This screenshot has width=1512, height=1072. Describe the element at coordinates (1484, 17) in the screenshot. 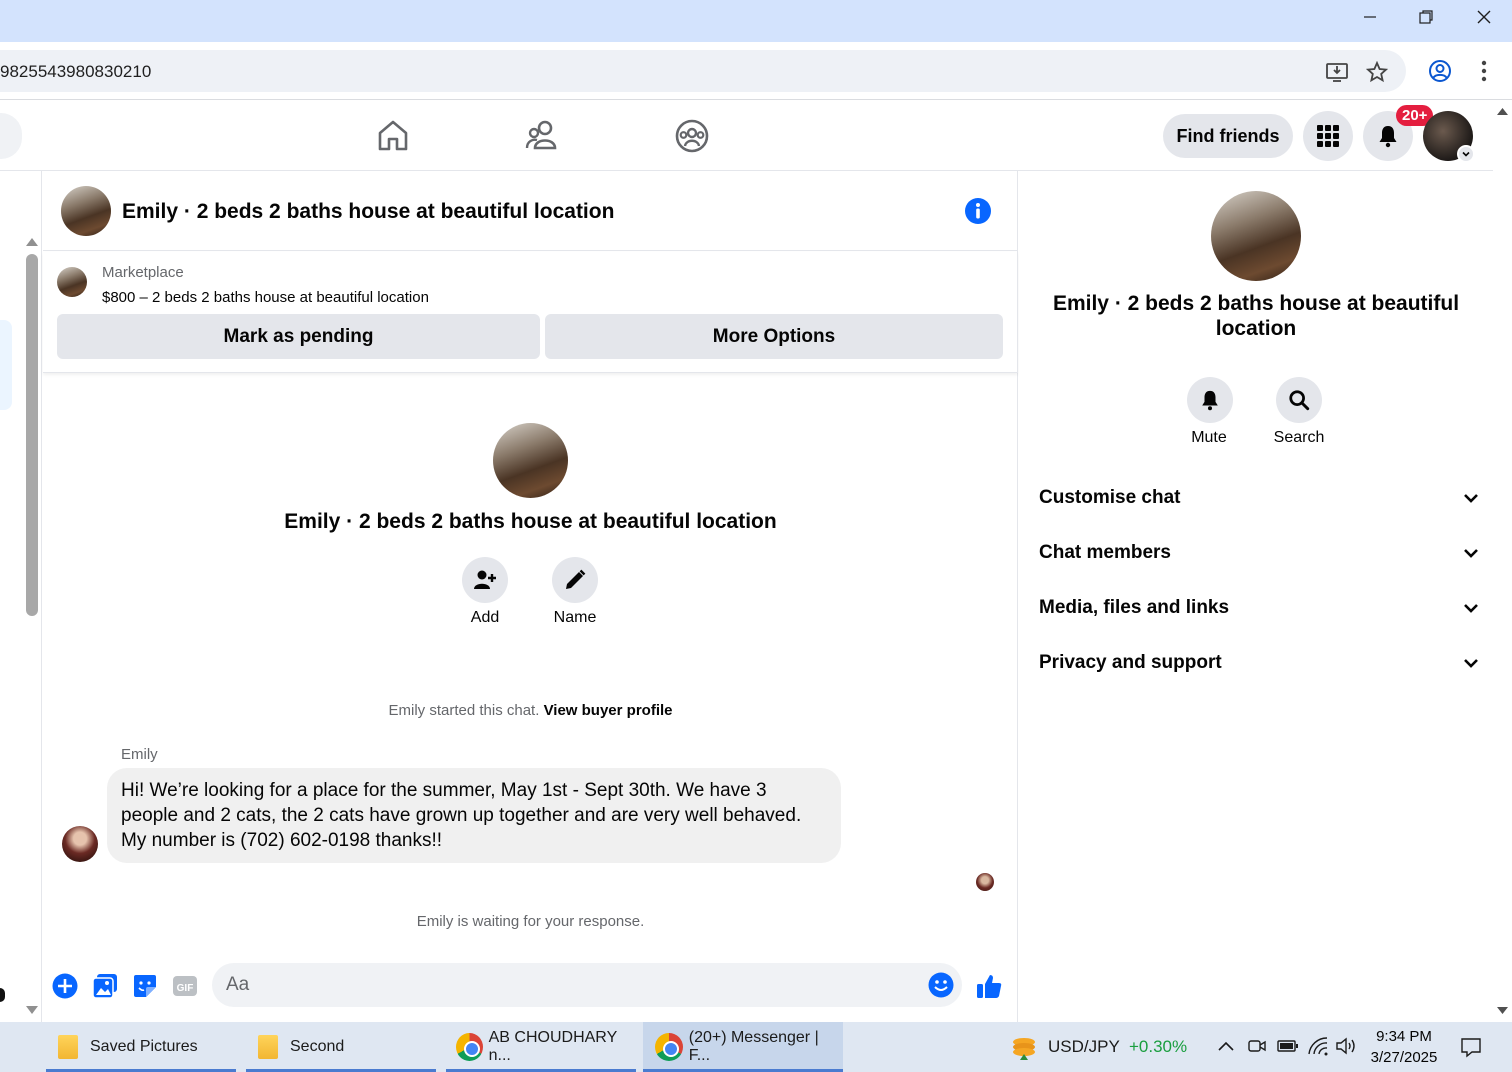

I see `close-icon` at that location.